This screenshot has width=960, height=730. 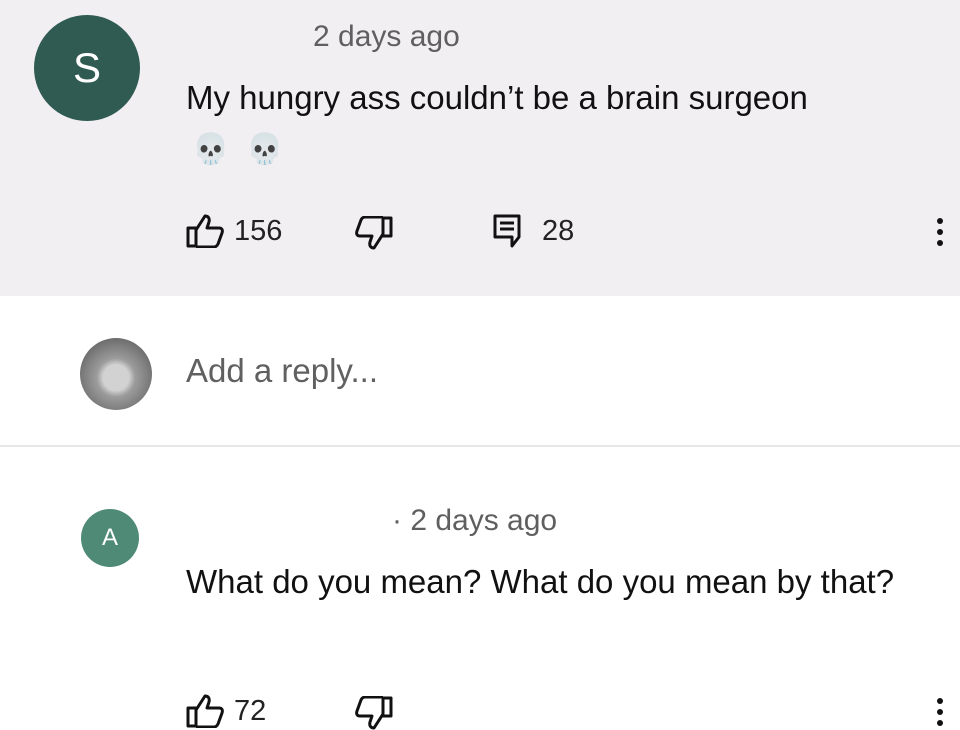 I want to click on like-count: 156, so click(x=258, y=230).